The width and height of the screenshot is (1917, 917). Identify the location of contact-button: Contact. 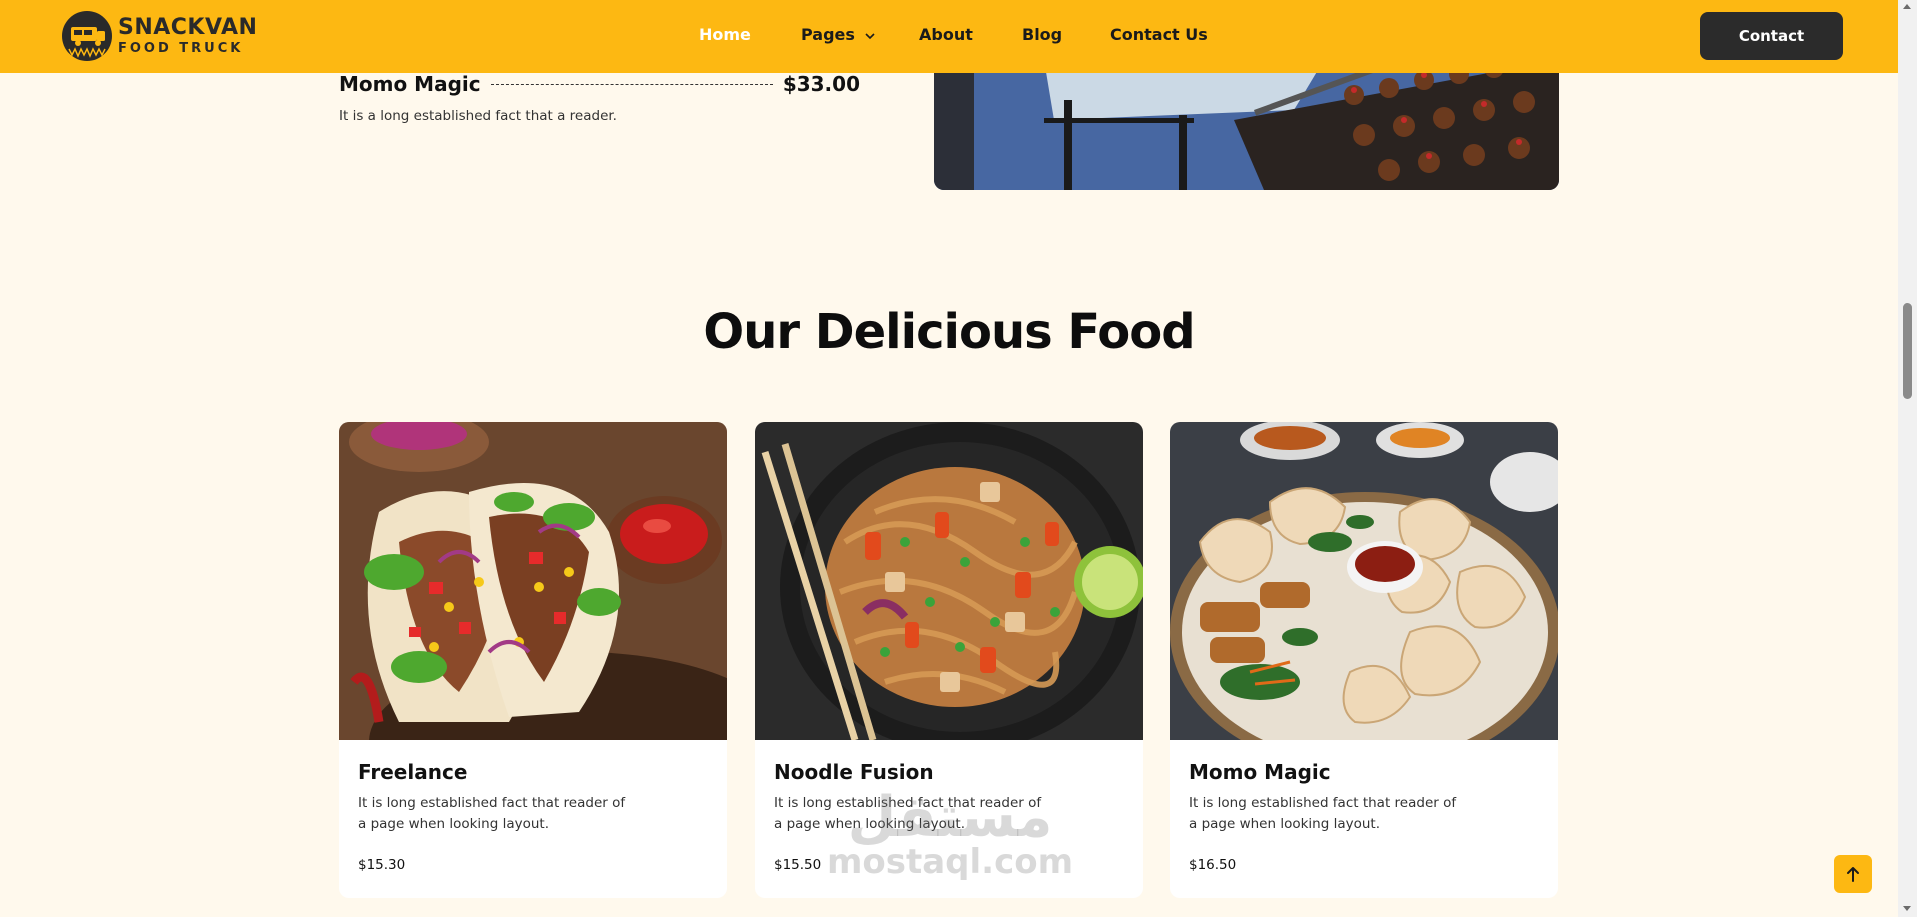
(1771, 36).